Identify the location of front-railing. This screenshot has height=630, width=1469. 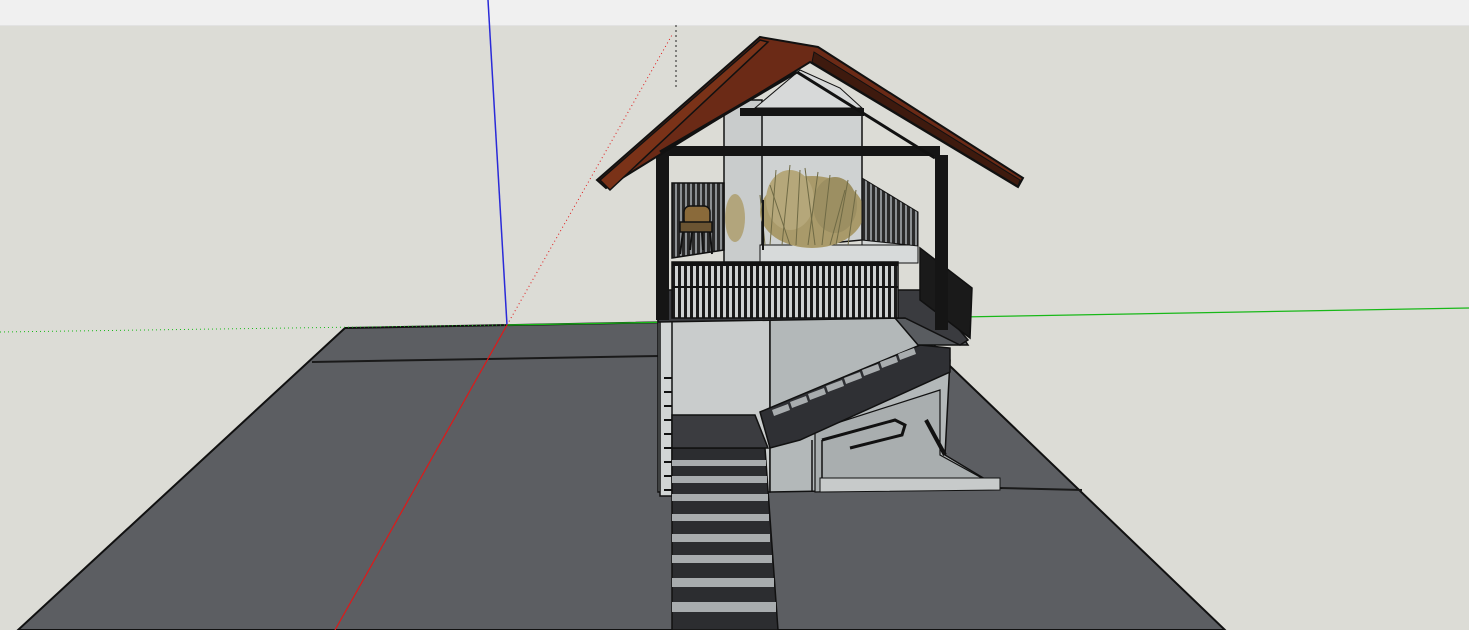
(785, 290).